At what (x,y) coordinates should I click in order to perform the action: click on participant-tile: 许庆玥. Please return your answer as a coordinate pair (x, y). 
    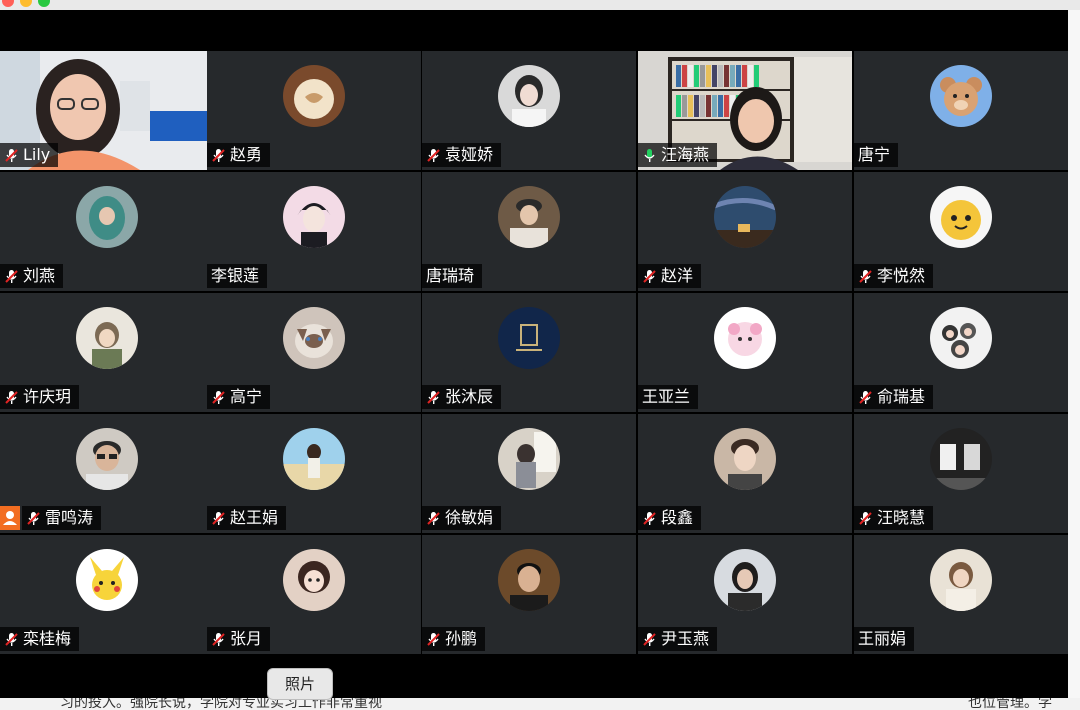
    Looking at the image, I should click on (107, 352).